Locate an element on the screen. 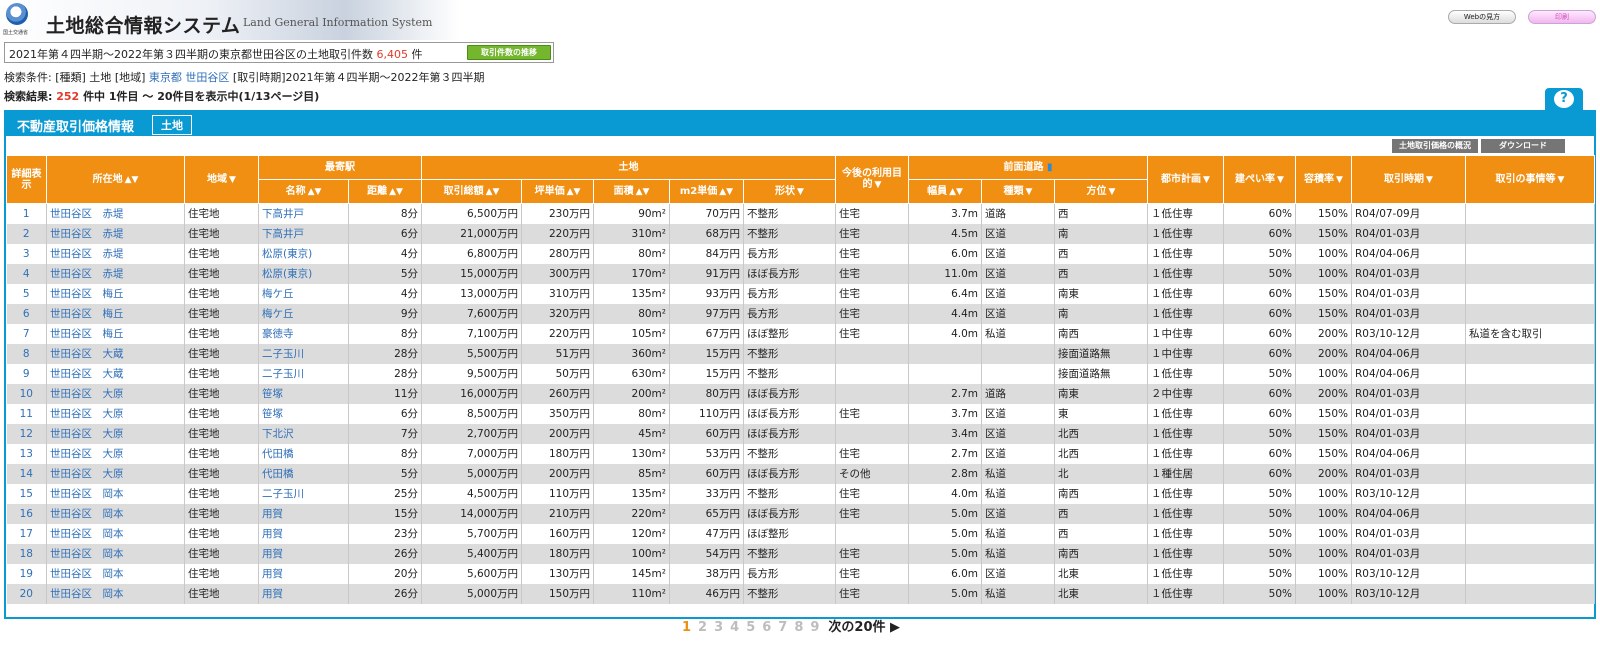 This screenshot has height=645, width=1600. detail-link: 8 is located at coordinates (26, 353).